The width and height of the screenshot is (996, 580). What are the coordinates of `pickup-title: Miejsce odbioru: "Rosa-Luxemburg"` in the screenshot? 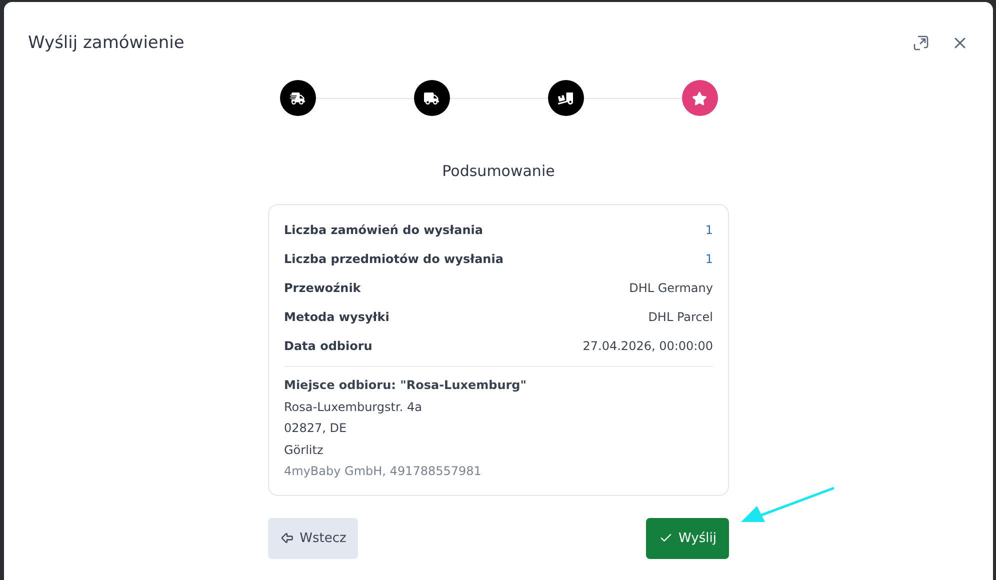 It's located at (406, 385).